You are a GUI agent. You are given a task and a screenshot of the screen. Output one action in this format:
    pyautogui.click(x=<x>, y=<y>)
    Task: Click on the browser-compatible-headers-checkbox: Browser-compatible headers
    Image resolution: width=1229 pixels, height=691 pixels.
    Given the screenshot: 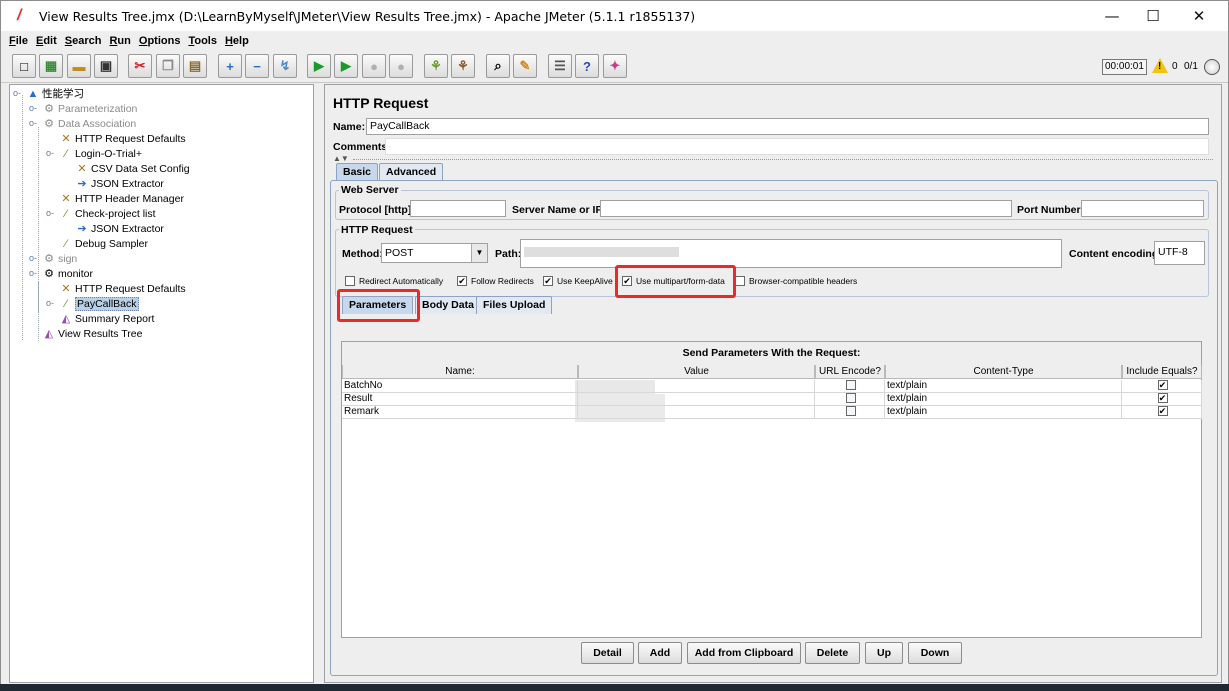 What is the action you would take?
    pyautogui.click(x=796, y=281)
    